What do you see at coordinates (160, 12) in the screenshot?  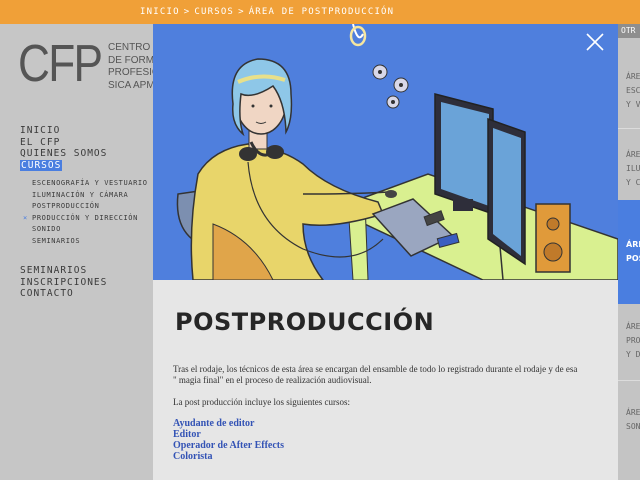 I see `breadcrumb-inicio: INICIO` at bounding box center [160, 12].